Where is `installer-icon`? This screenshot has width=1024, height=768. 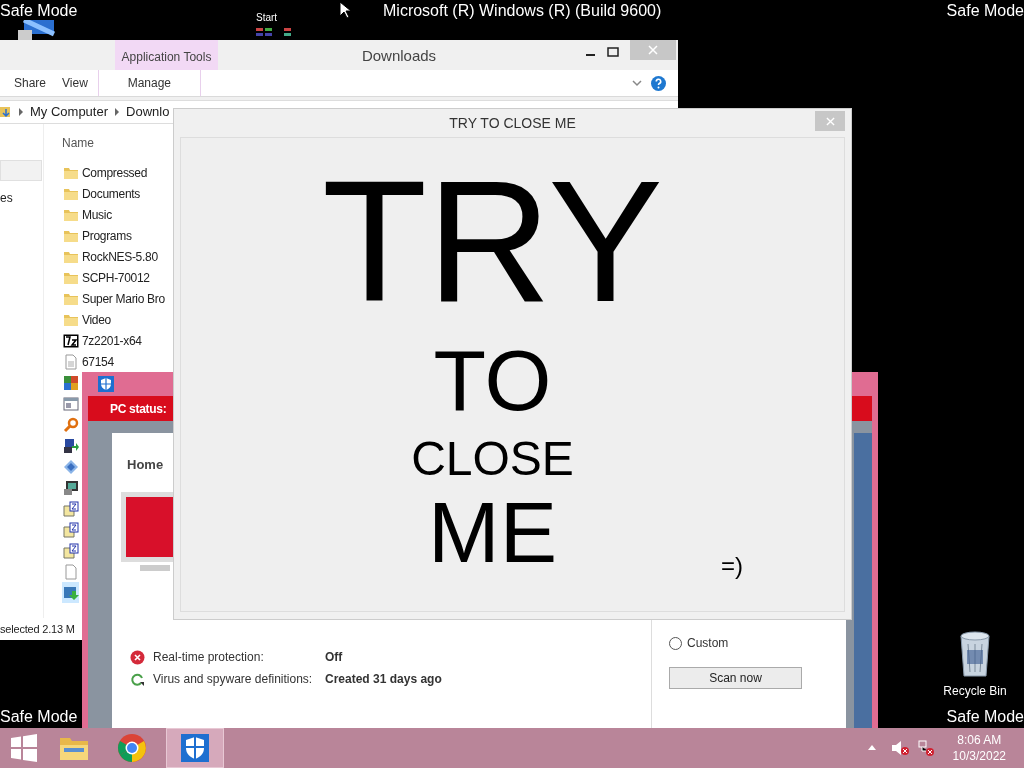
installer-icon is located at coordinates (71, 592).